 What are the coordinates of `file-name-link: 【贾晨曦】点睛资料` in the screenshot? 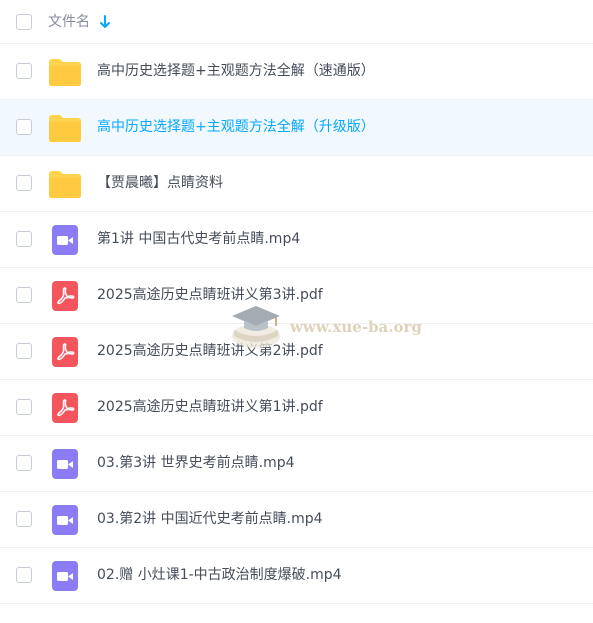 It's located at (160, 183).